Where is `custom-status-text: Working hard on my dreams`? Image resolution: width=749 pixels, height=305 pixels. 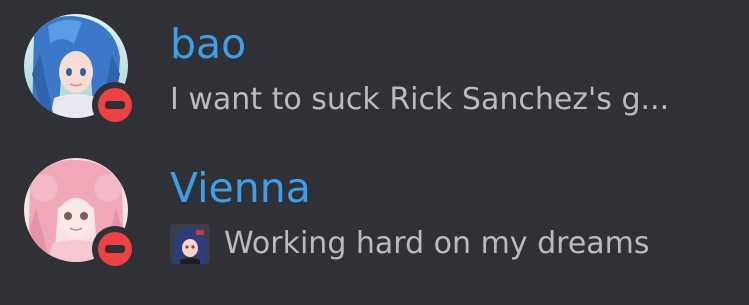 custom-status-text: Working hard on my dreams is located at coordinates (437, 243).